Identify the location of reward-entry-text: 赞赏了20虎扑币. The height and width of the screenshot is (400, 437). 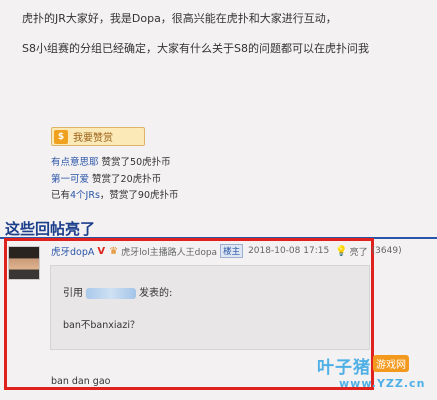
(127, 179).